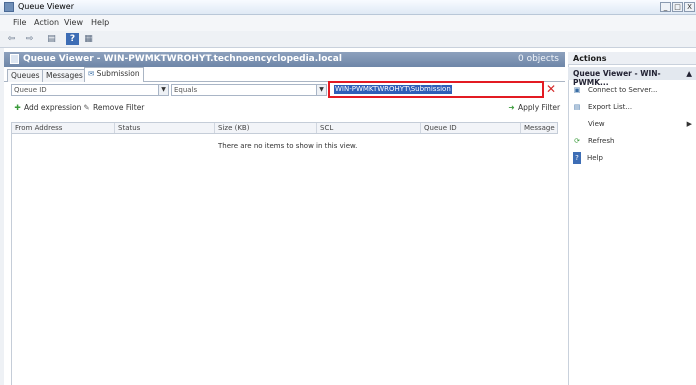 Image resolution: width=696 pixels, height=385 pixels. What do you see at coordinates (19, 22) in the screenshot?
I see `menu-file: File` at bounding box center [19, 22].